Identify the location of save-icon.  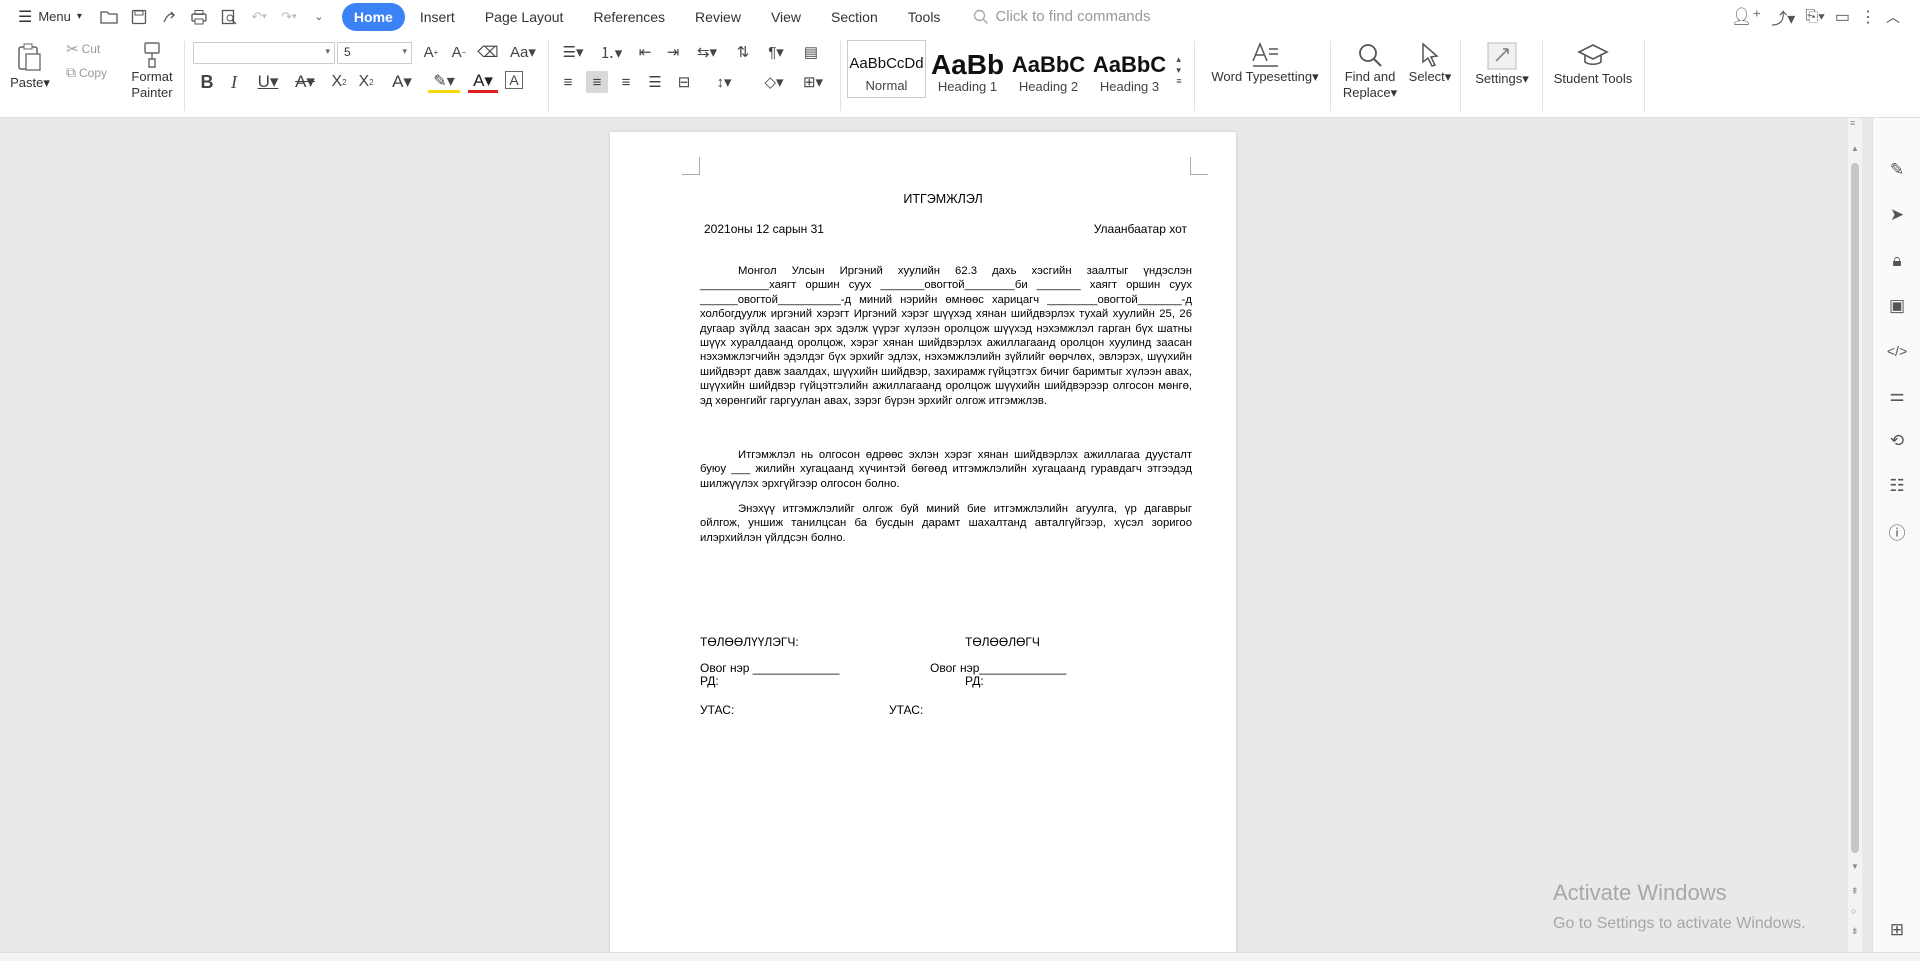
(139, 17).